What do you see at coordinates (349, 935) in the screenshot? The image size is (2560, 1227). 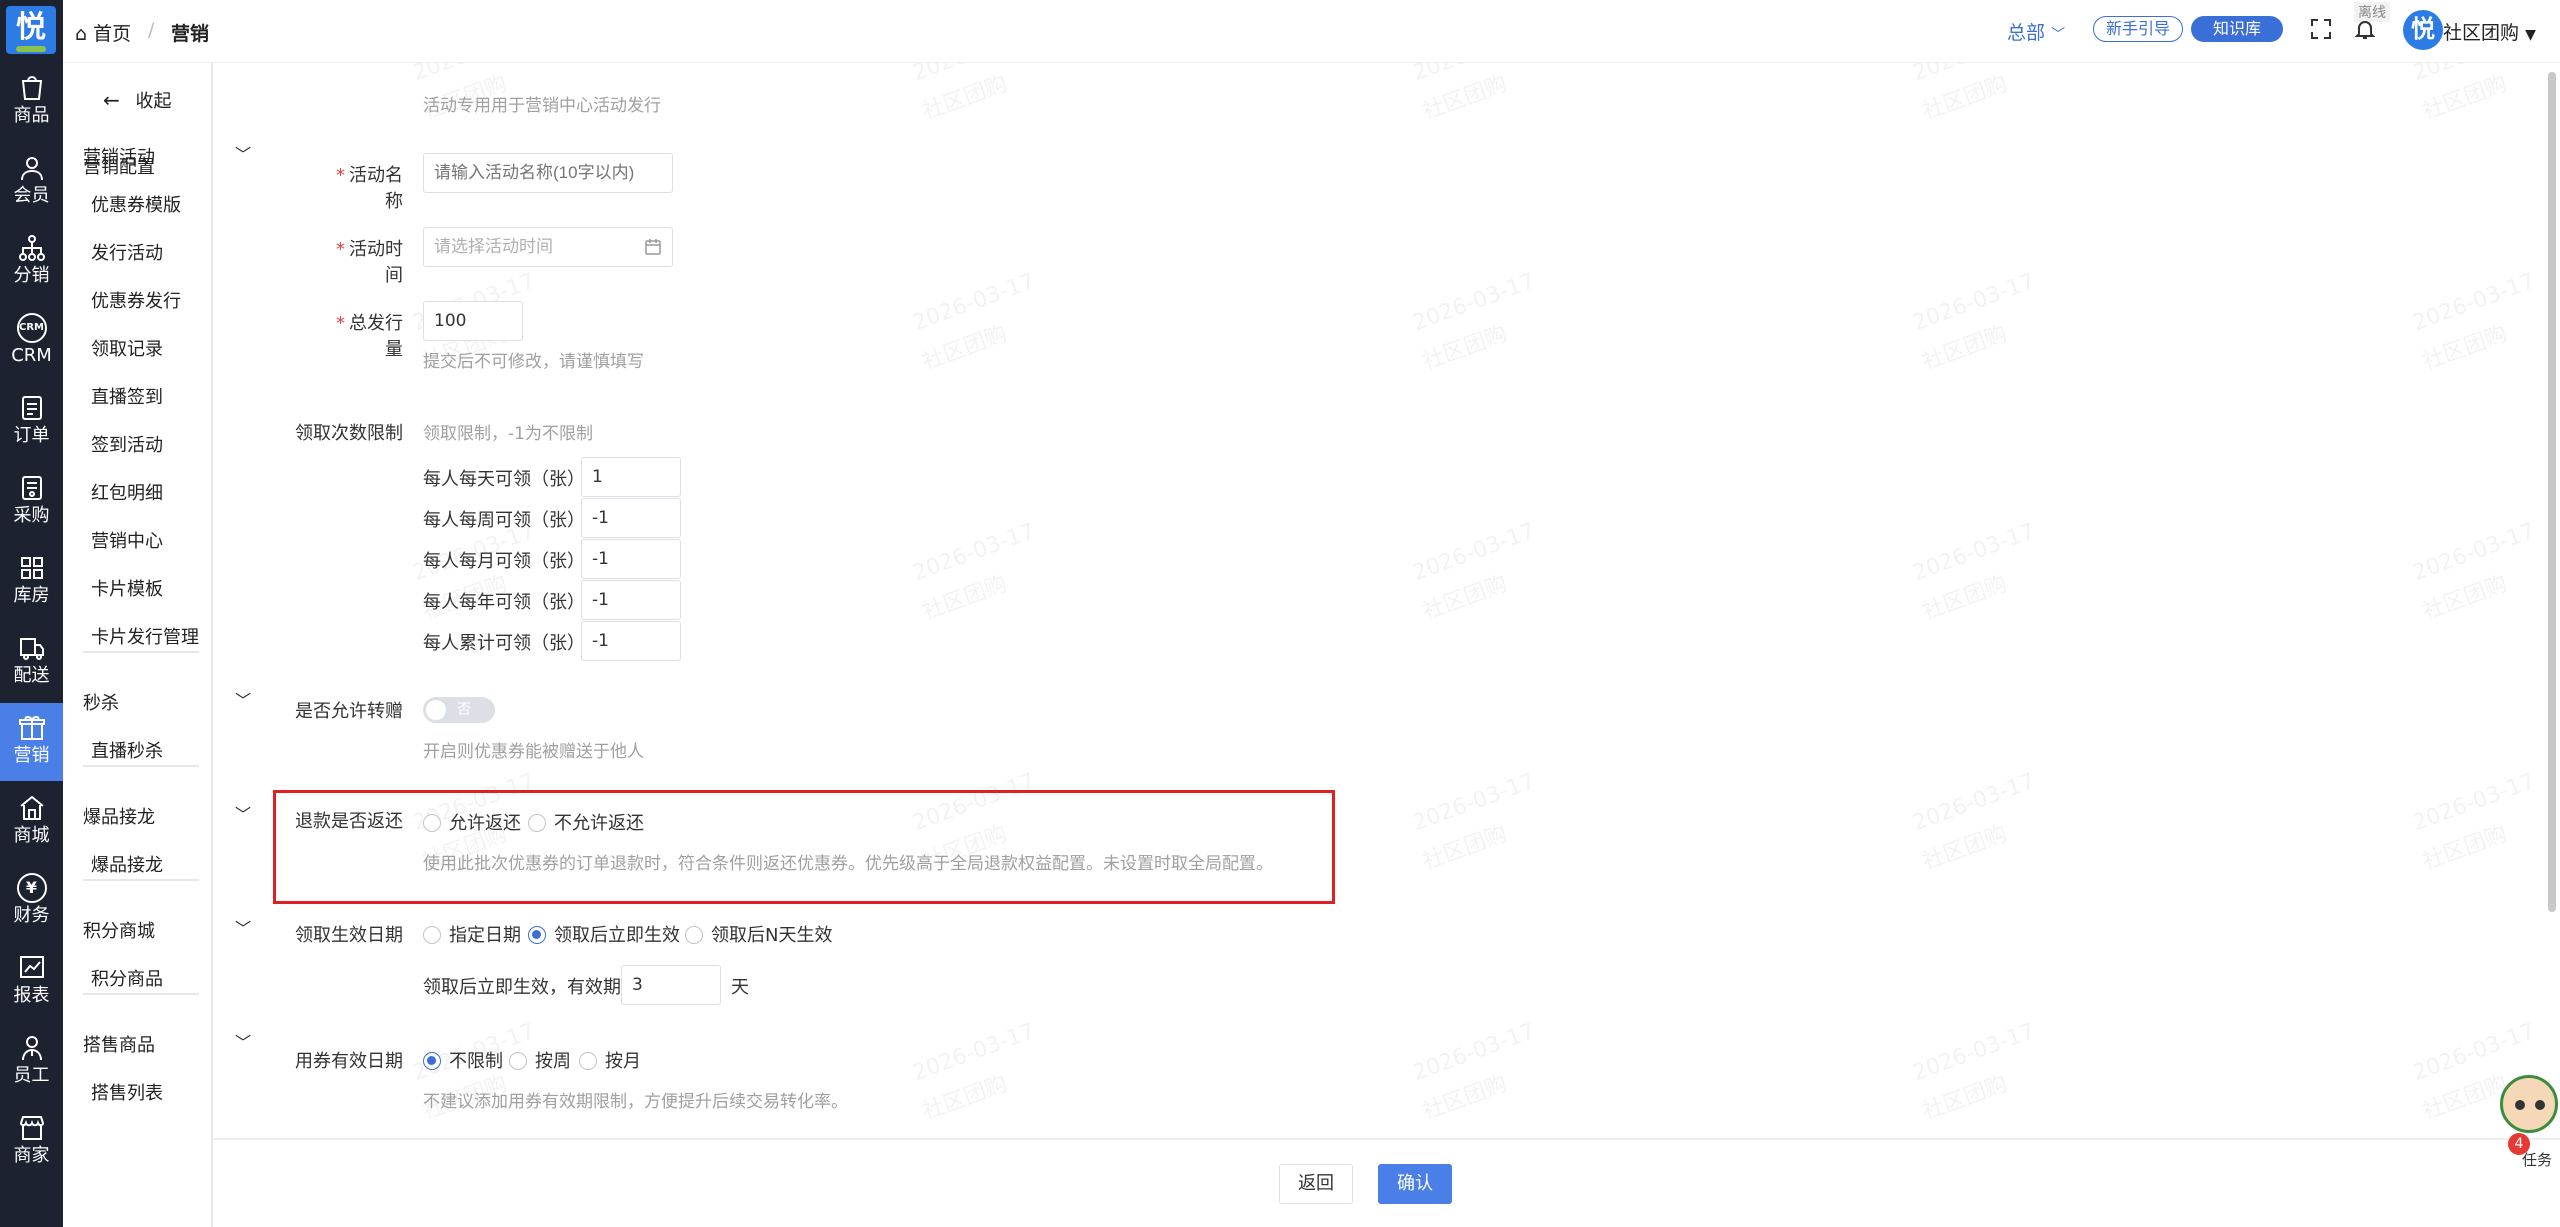 I see `effective-label: 领取生效日期` at bounding box center [349, 935].